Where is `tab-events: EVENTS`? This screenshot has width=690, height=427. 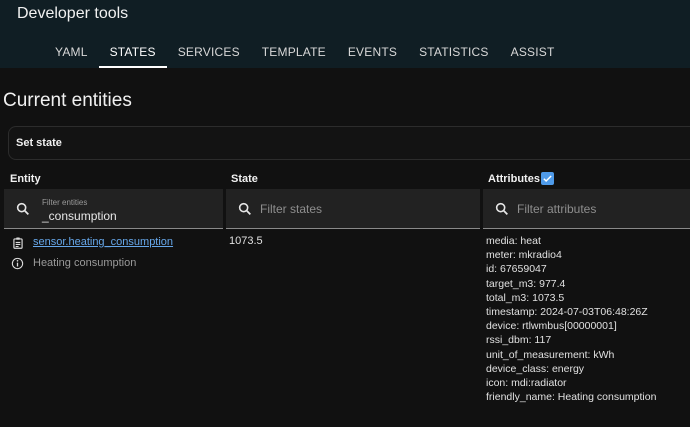 tab-events: EVENTS is located at coordinates (372, 52).